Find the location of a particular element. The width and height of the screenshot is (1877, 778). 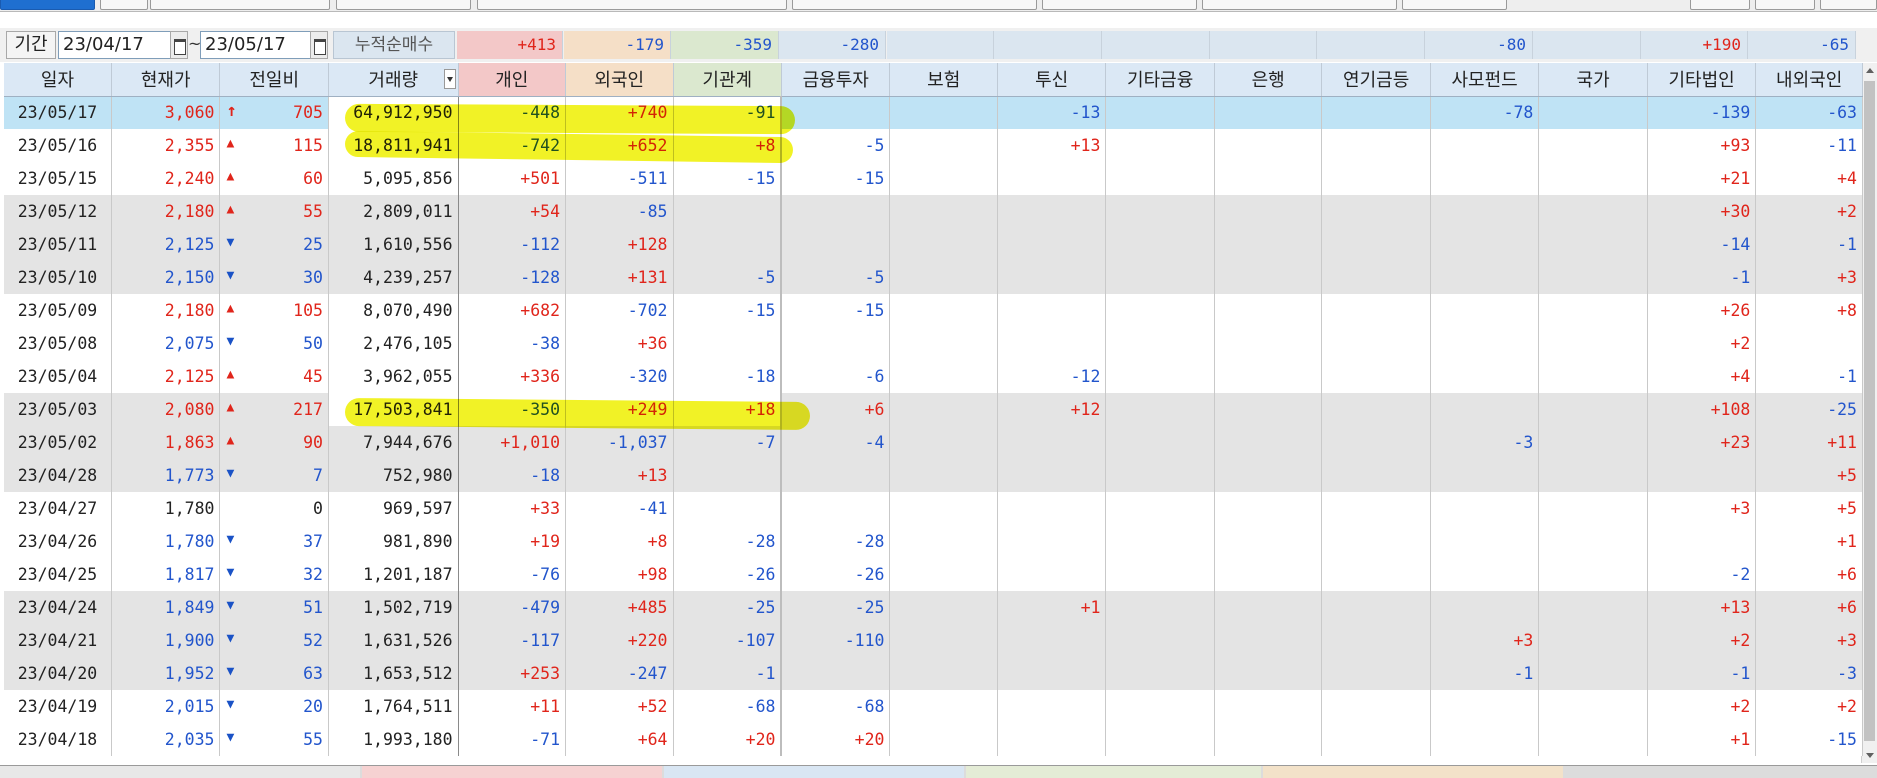

column-header-label: 금융투자 is located at coordinates (835, 81).